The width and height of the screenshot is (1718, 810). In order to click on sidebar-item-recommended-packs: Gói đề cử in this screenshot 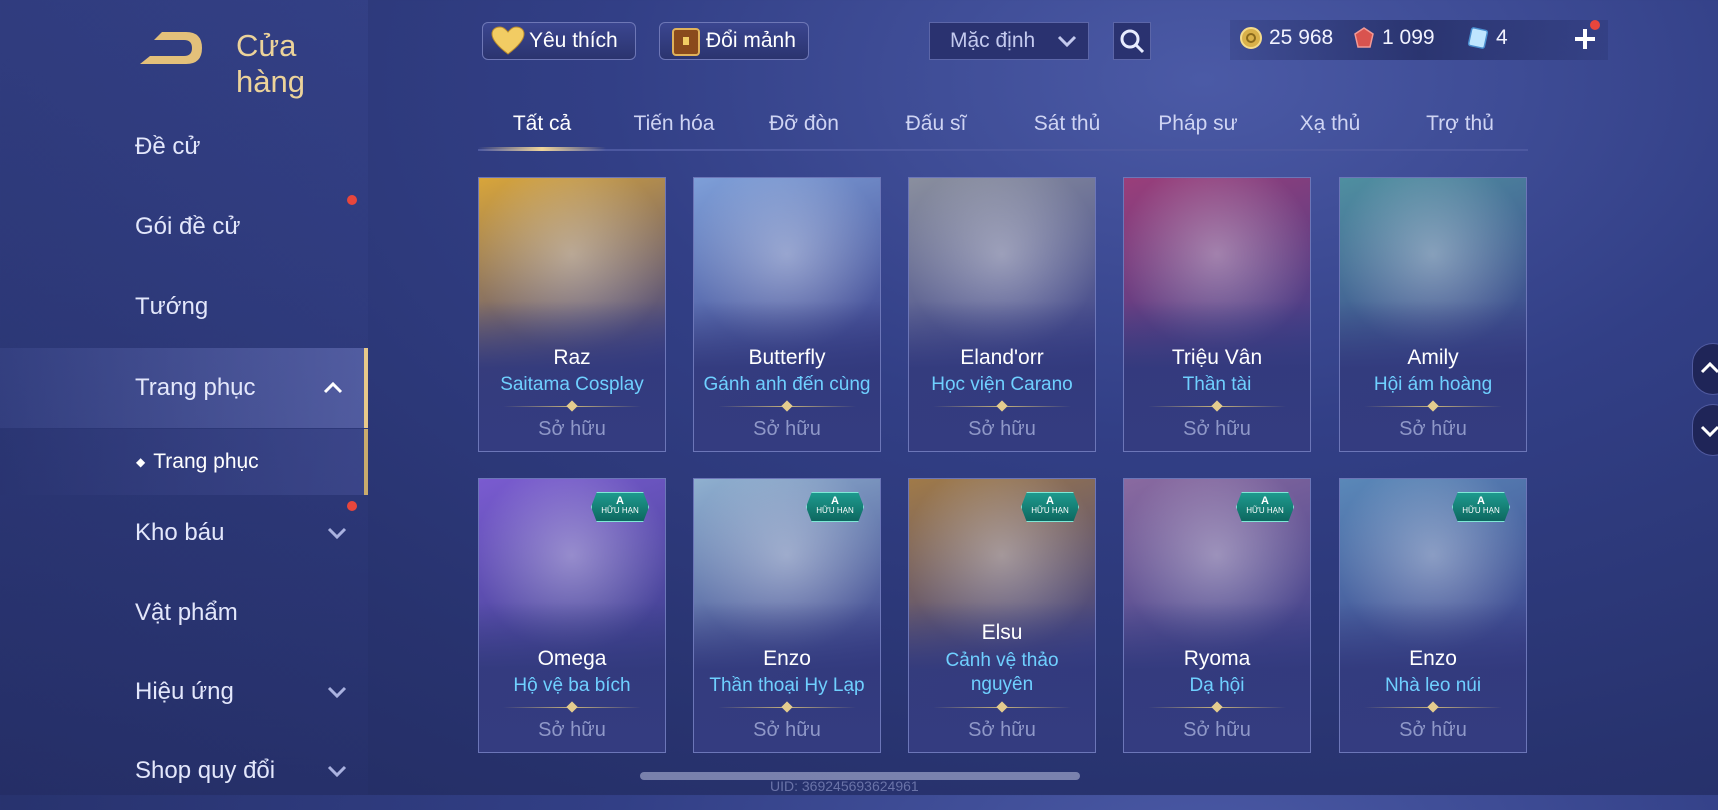, I will do `click(184, 227)`.